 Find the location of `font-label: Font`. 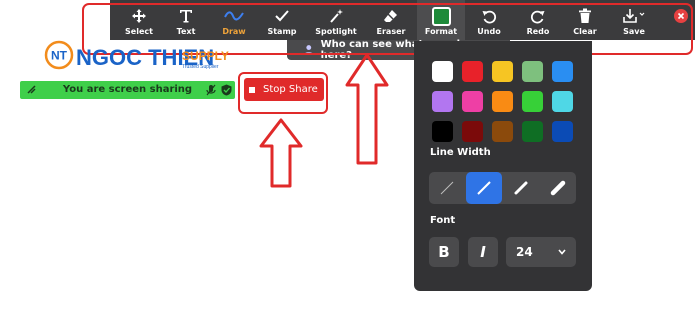

font-label: Font is located at coordinates (443, 220).